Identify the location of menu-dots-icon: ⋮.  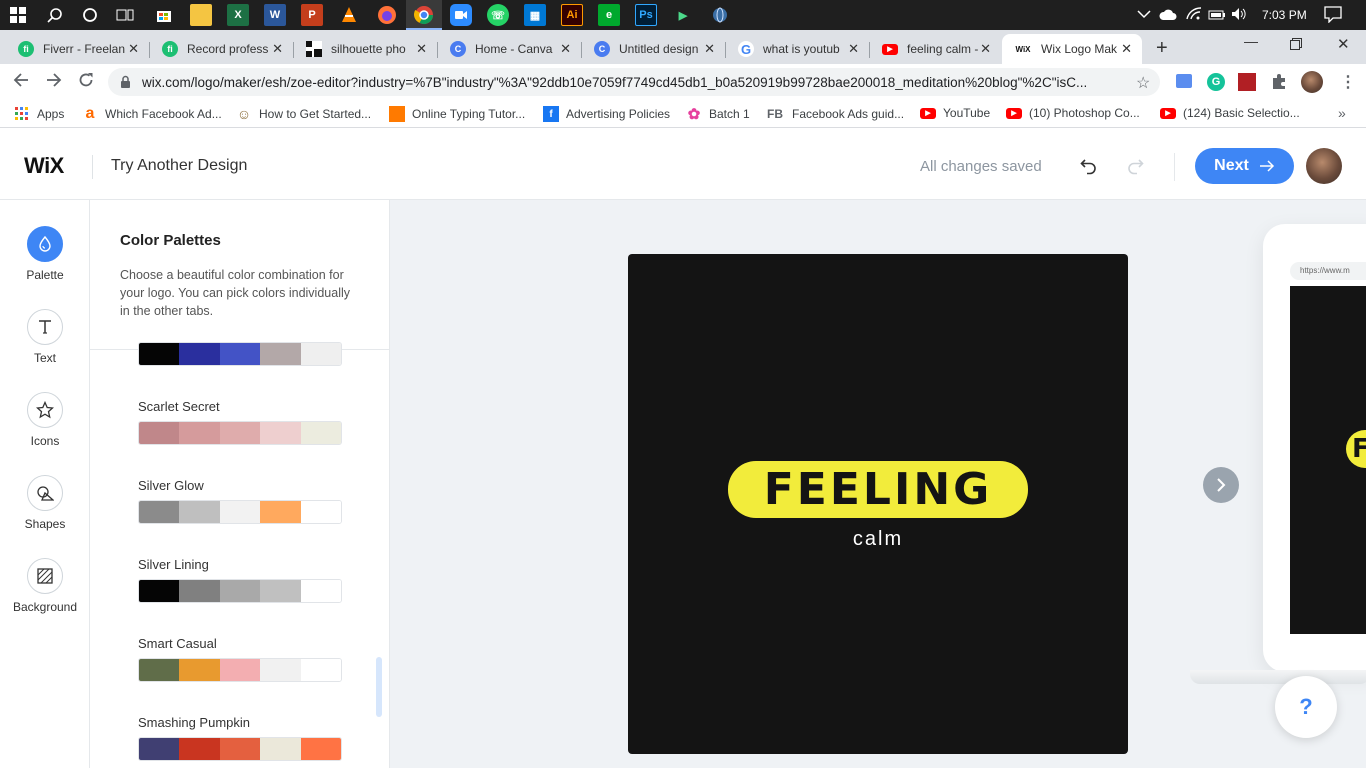
(1348, 82).